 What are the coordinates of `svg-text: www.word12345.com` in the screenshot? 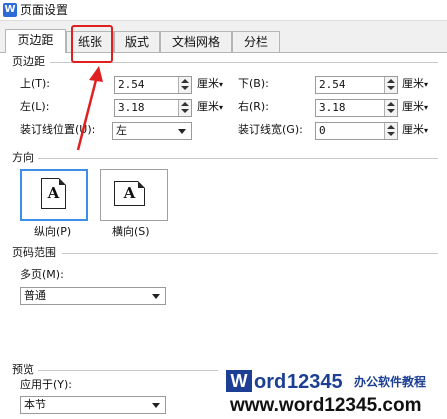 It's located at (325, 405).